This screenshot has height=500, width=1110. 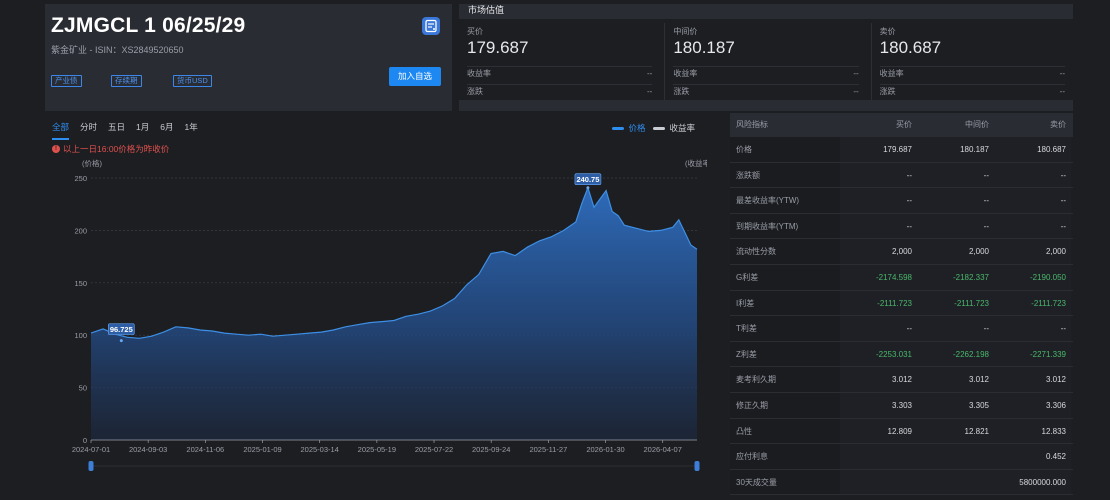 I want to click on x-tick-label: 2024-07-01, so click(x=91, y=449).